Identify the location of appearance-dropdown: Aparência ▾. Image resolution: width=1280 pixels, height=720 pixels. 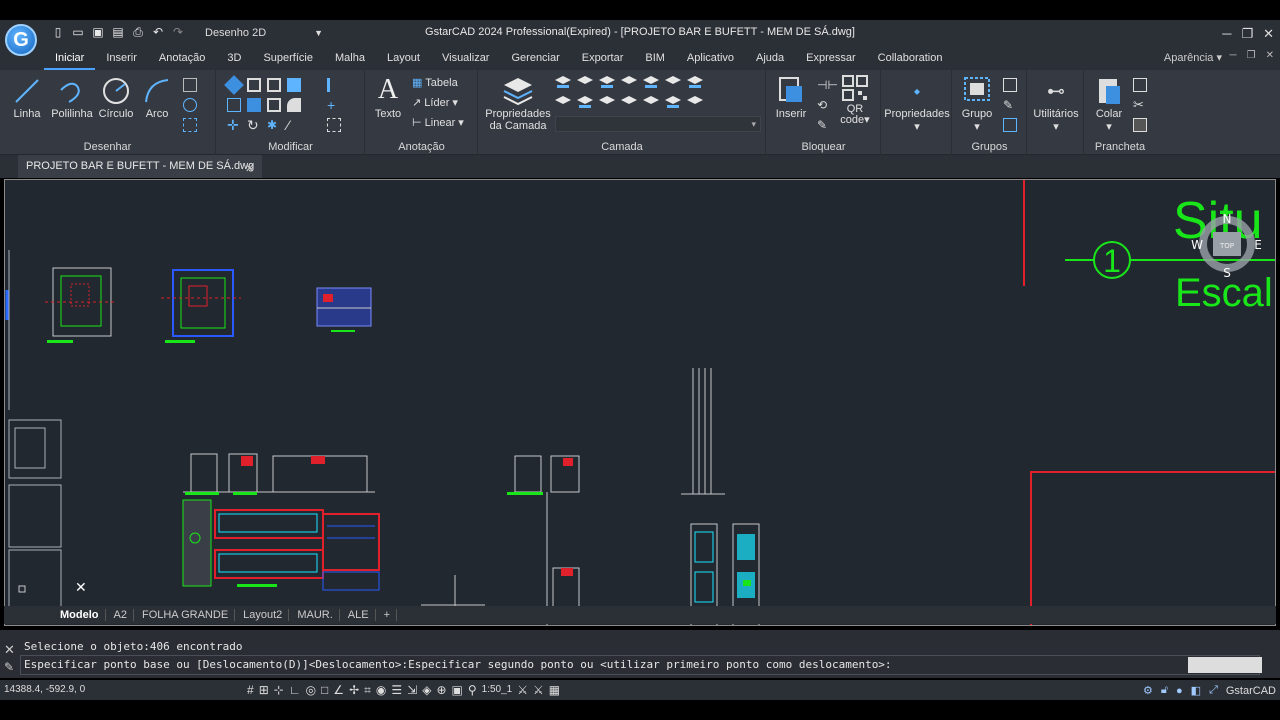
(1193, 57).